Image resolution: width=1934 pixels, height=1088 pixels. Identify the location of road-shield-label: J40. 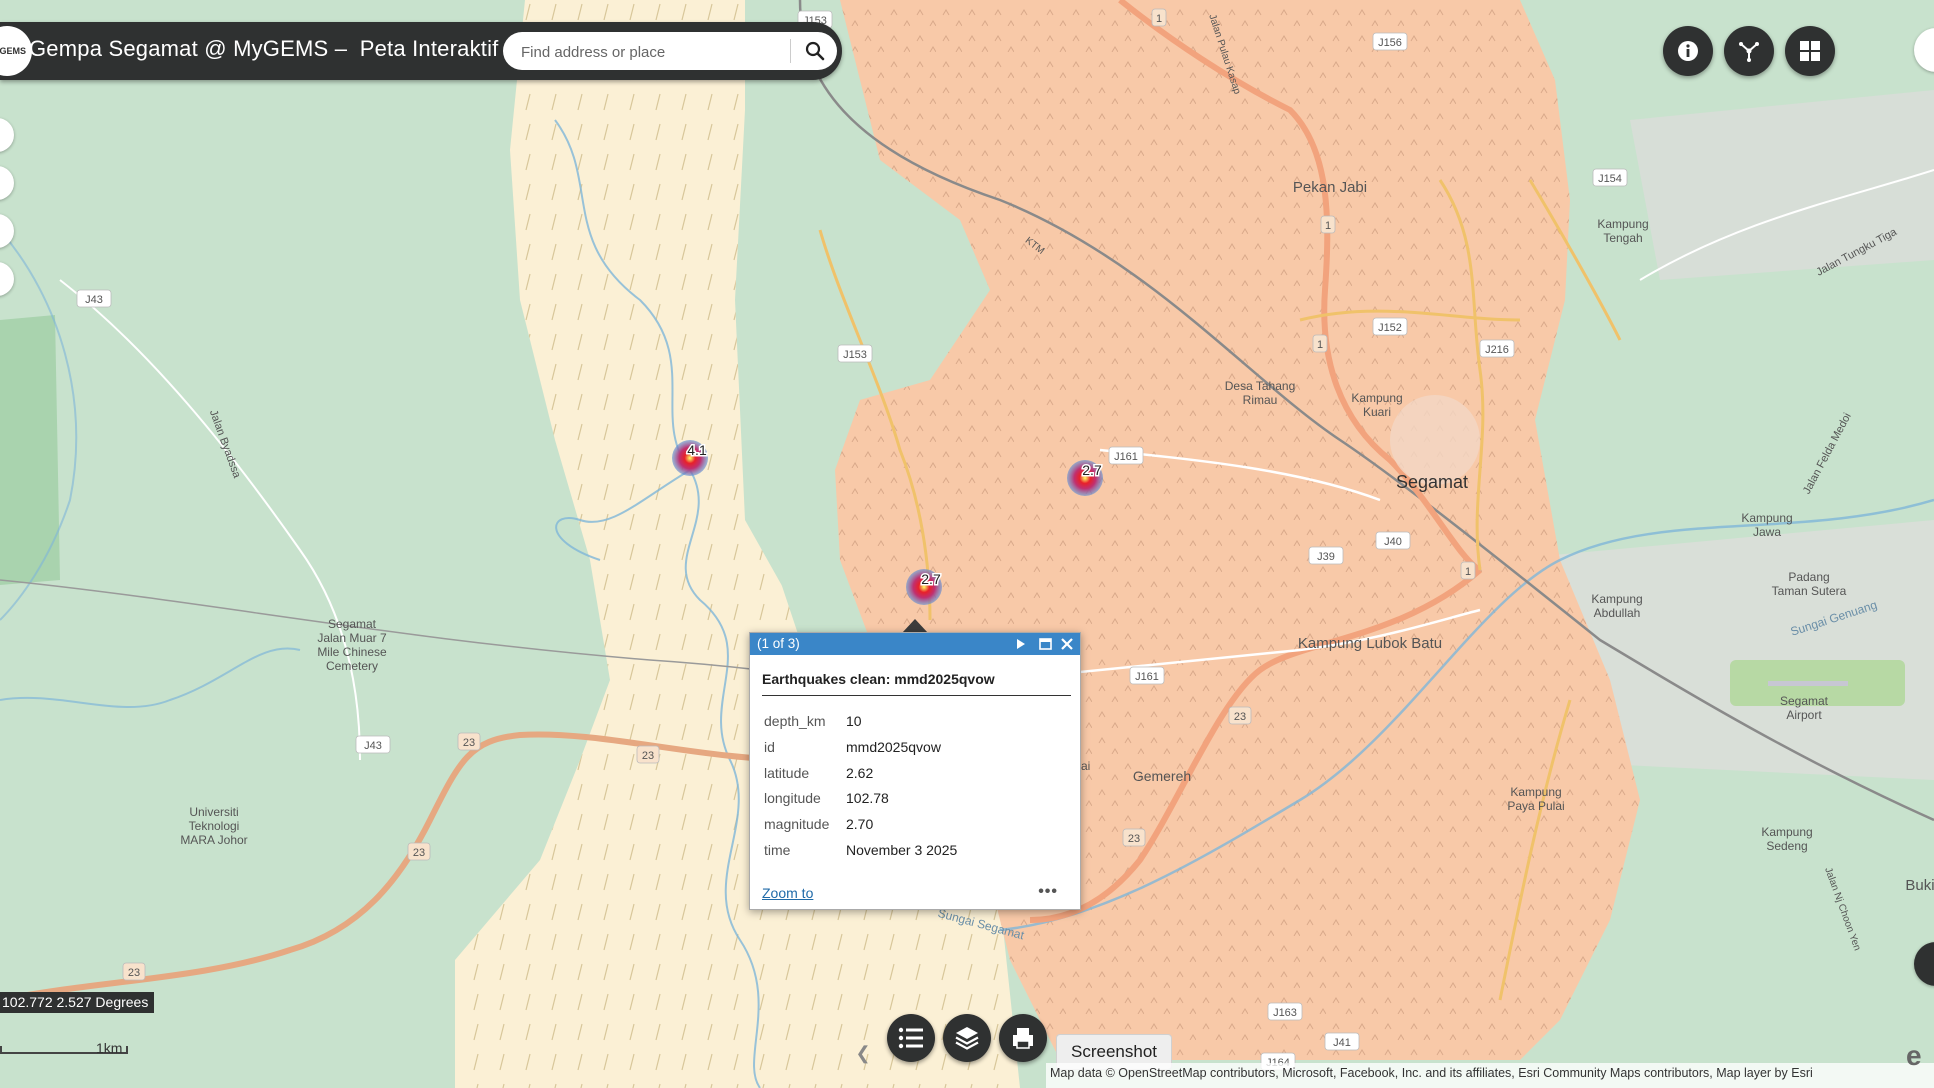
(1393, 542).